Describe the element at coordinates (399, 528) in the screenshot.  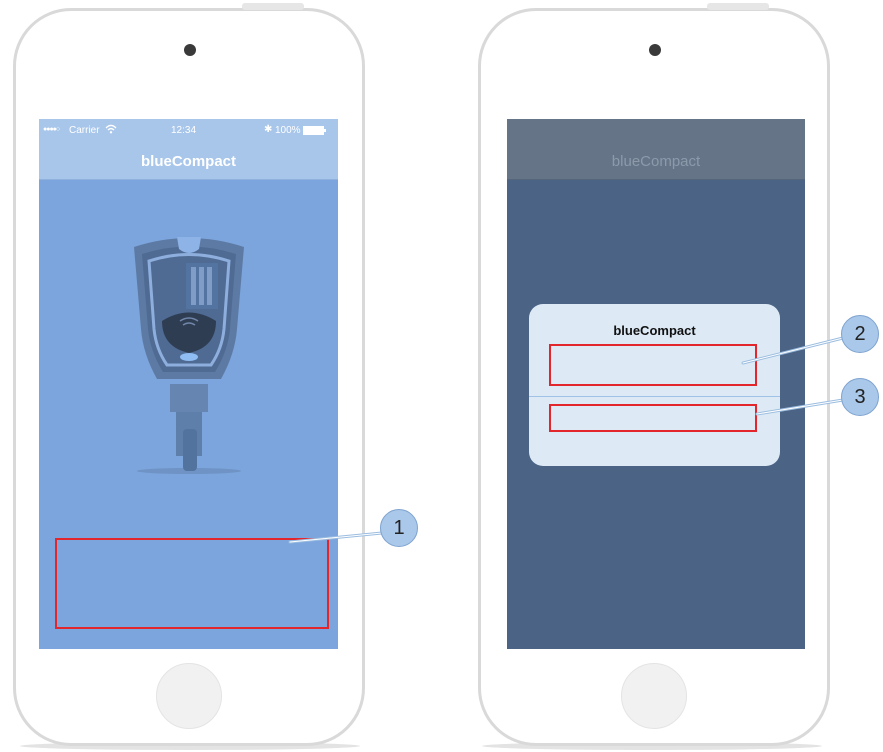
I see `callout-badge-1: 1` at that location.